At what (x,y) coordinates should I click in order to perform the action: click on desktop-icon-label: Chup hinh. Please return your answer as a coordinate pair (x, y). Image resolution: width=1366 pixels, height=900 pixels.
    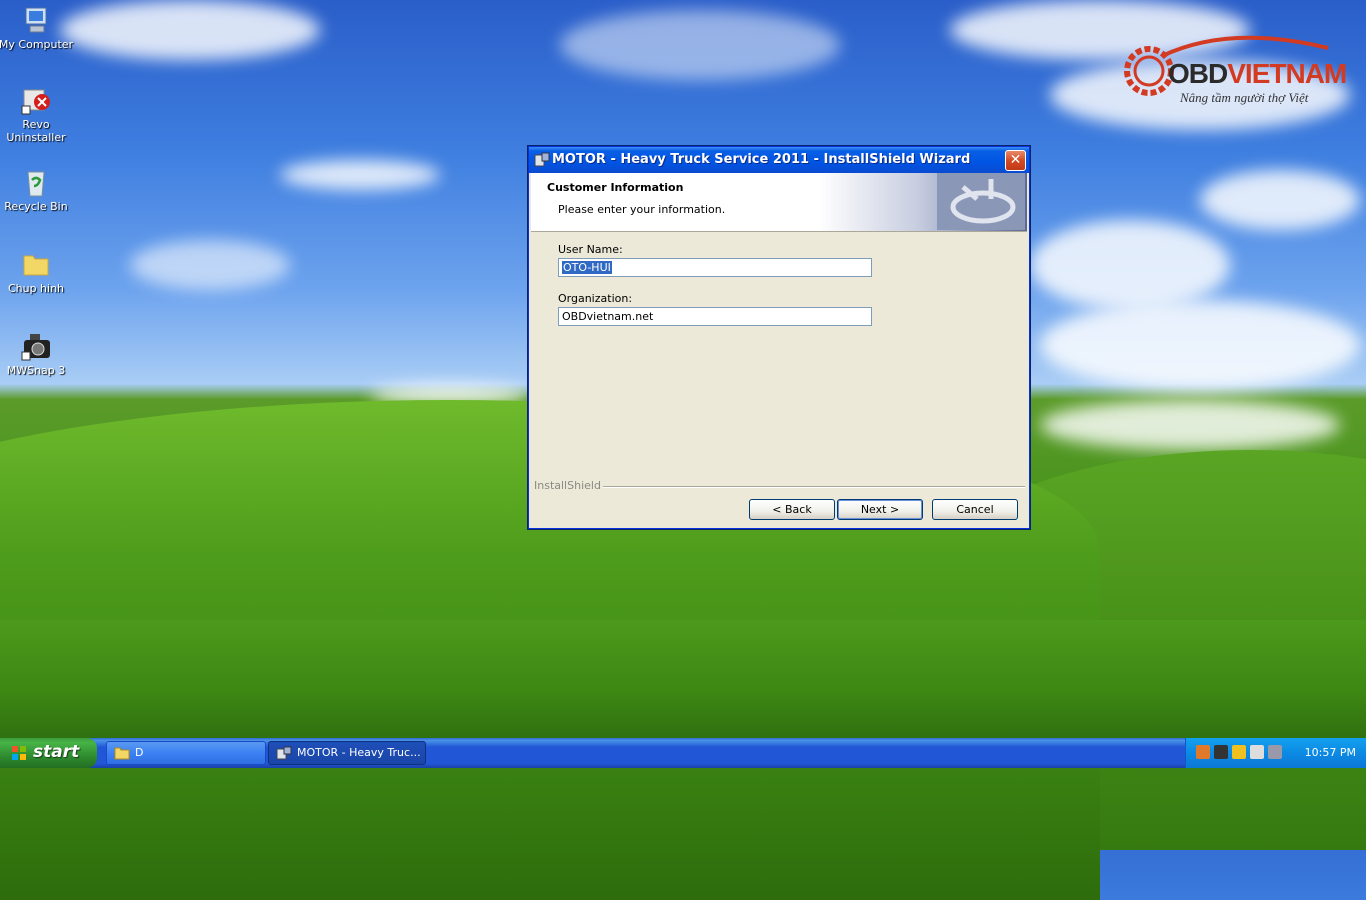
    Looking at the image, I should click on (36, 288).